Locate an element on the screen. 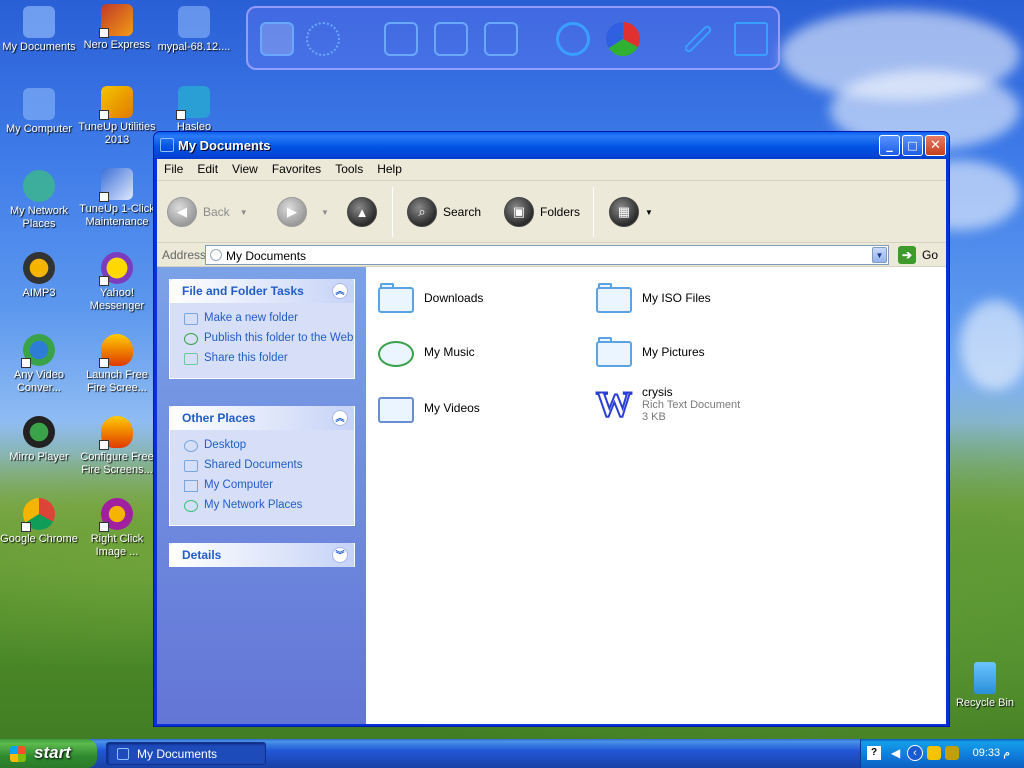 This screenshot has height=768, width=1024. close-button: ✕ is located at coordinates (935, 145).